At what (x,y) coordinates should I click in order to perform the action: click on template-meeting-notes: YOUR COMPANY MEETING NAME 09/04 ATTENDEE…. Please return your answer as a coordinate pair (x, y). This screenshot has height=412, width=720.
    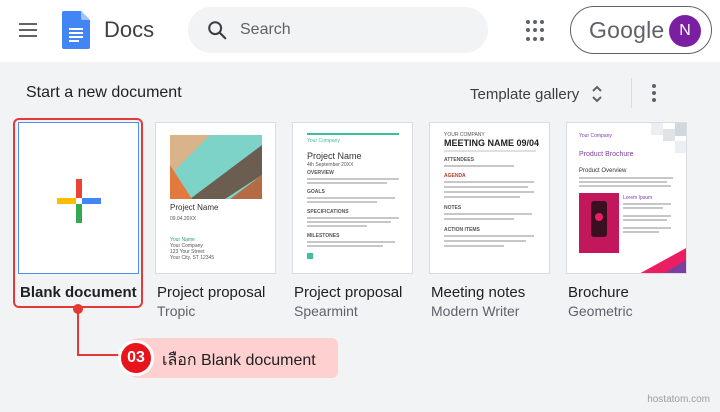
    Looking at the image, I should click on (489, 220).